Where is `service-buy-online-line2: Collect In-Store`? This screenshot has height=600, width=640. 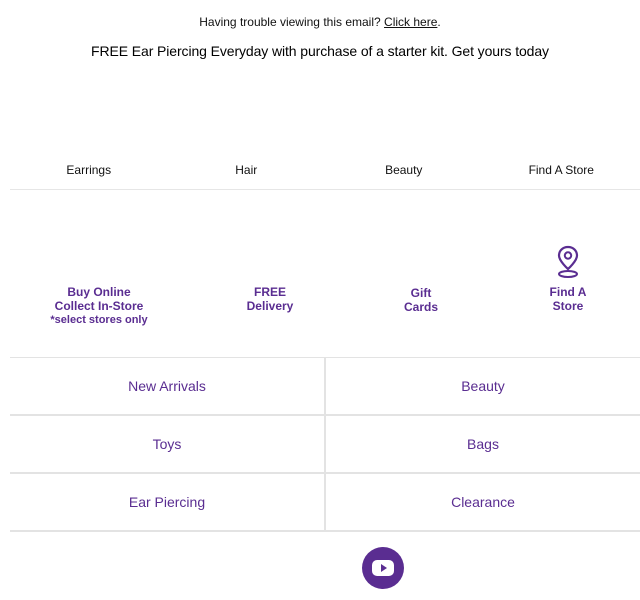 service-buy-online-line2: Collect In-Store is located at coordinates (99, 306).